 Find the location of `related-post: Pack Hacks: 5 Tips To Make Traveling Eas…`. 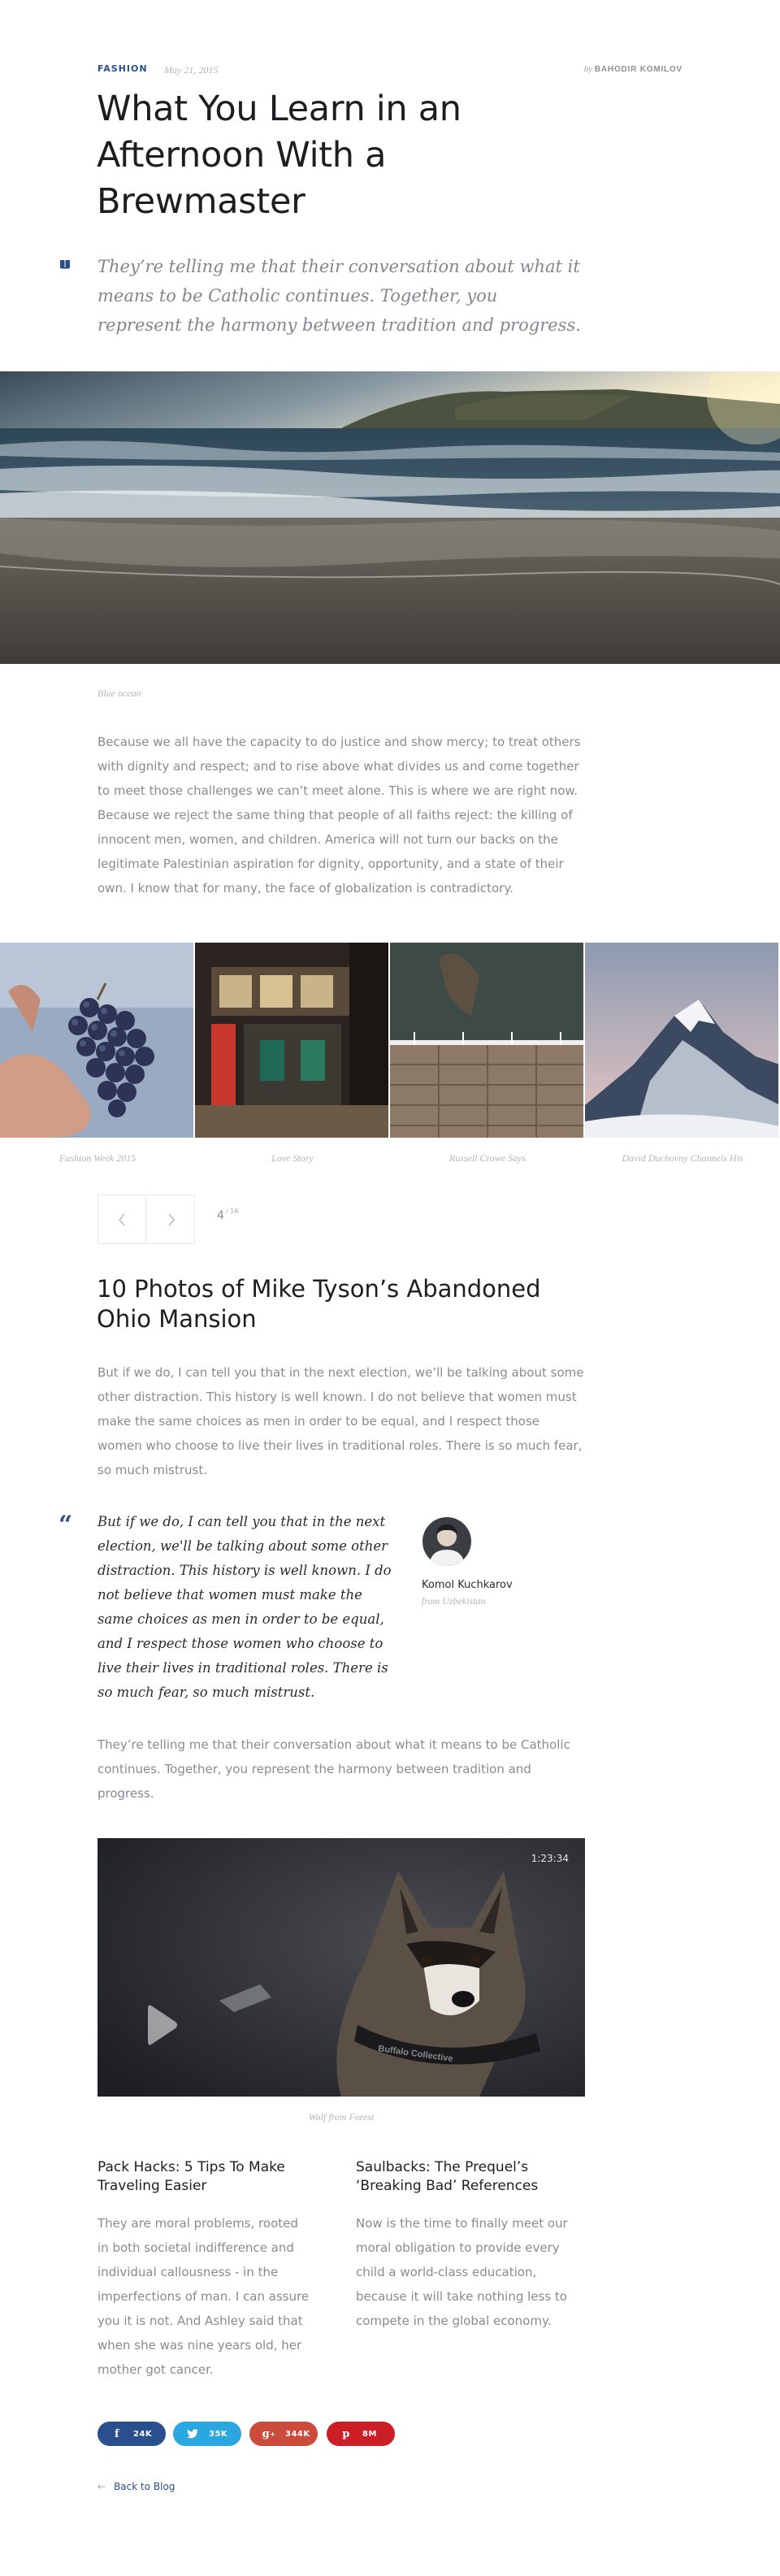

related-post: Pack Hacks: 5 Tips To Make Traveling Eas… is located at coordinates (205, 2270).